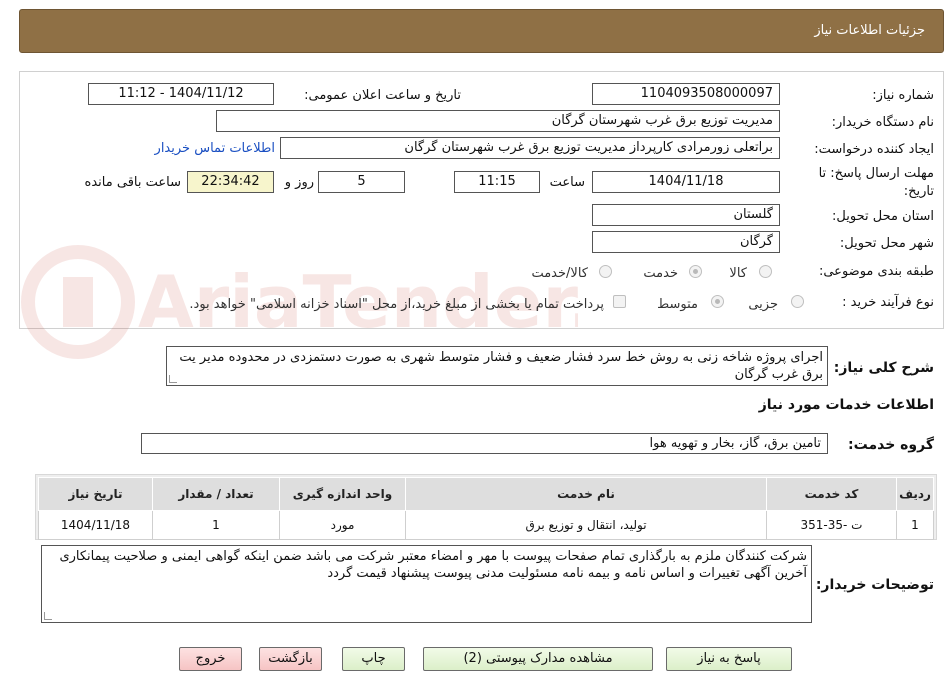 Image resolution: width=951 pixels, height=691 pixels. Describe the element at coordinates (484, 443) in the screenshot. I see `service-group-field: تامین برق، گاز، بخار و تهویه هوا` at that location.